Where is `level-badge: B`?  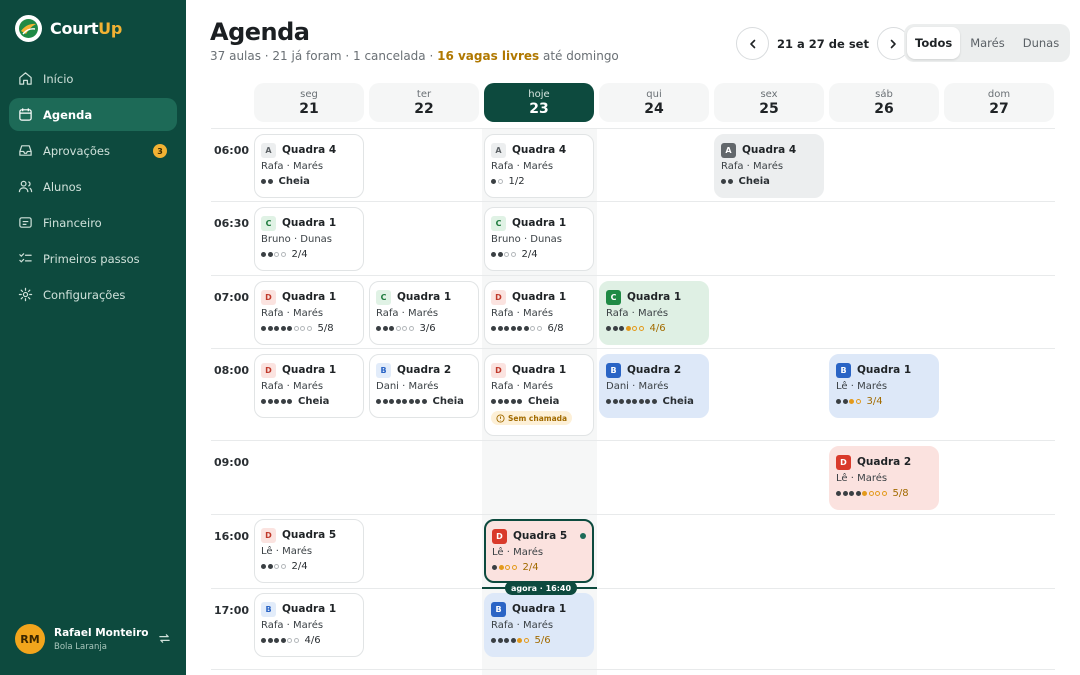
level-badge: B is located at coordinates (498, 609).